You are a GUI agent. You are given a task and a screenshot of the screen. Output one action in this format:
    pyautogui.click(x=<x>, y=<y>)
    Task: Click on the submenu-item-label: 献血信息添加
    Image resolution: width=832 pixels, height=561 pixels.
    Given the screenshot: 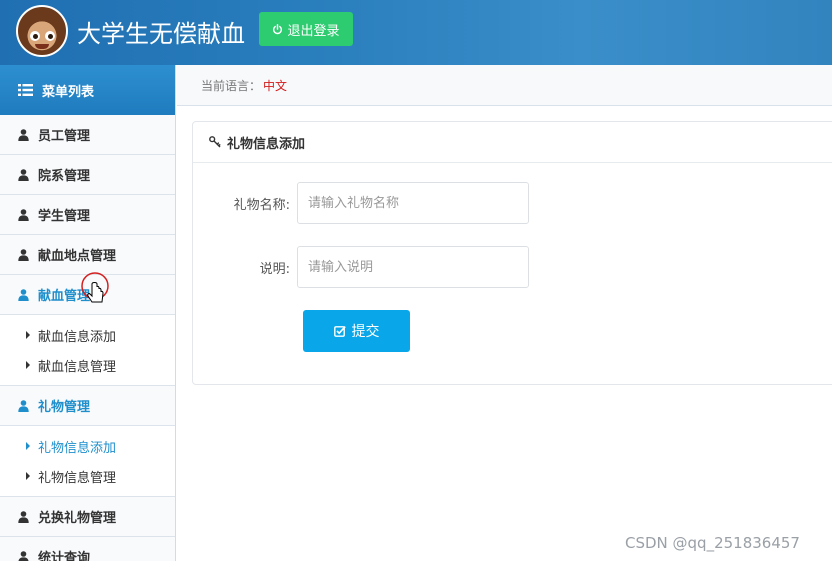 What is the action you would take?
    pyautogui.click(x=77, y=337)
    